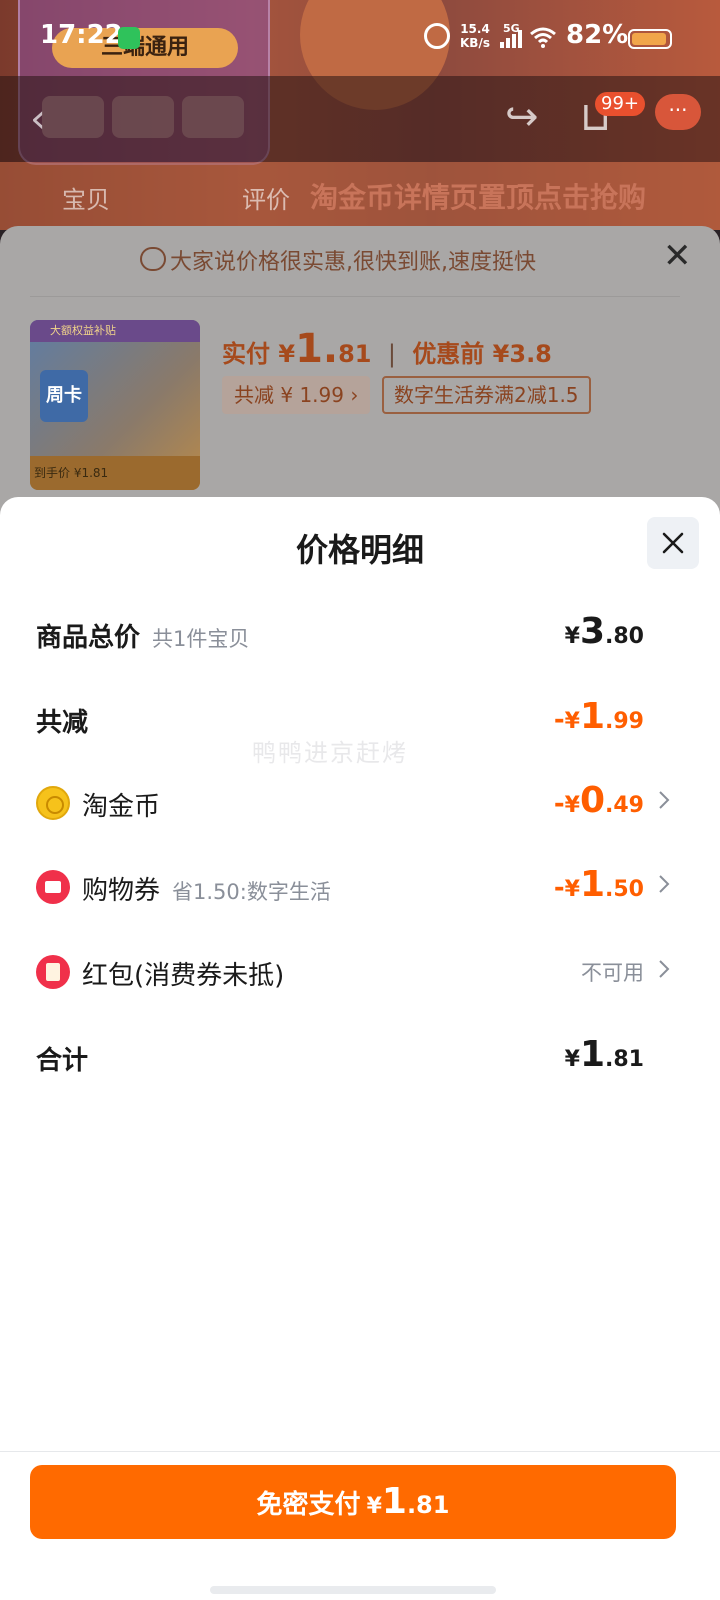 The height and width of the screenshot is (1600, 720). I want to click on network-speed-value: 15.4, so click(475, 29).